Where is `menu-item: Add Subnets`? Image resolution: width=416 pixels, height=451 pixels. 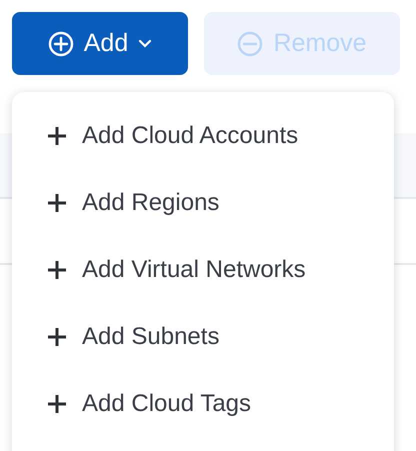 menu-item: Add Subnets is located at coordinates (203, 336).